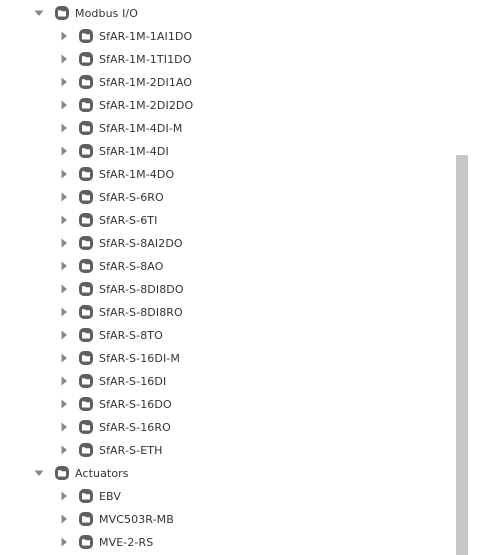 The image size is (481, 555). What do you see at coordinates (227, 36) in the screenshot?
I see `tree-node-module: SfAR-1M-1AI1DO` at bounding box center [227, 36].